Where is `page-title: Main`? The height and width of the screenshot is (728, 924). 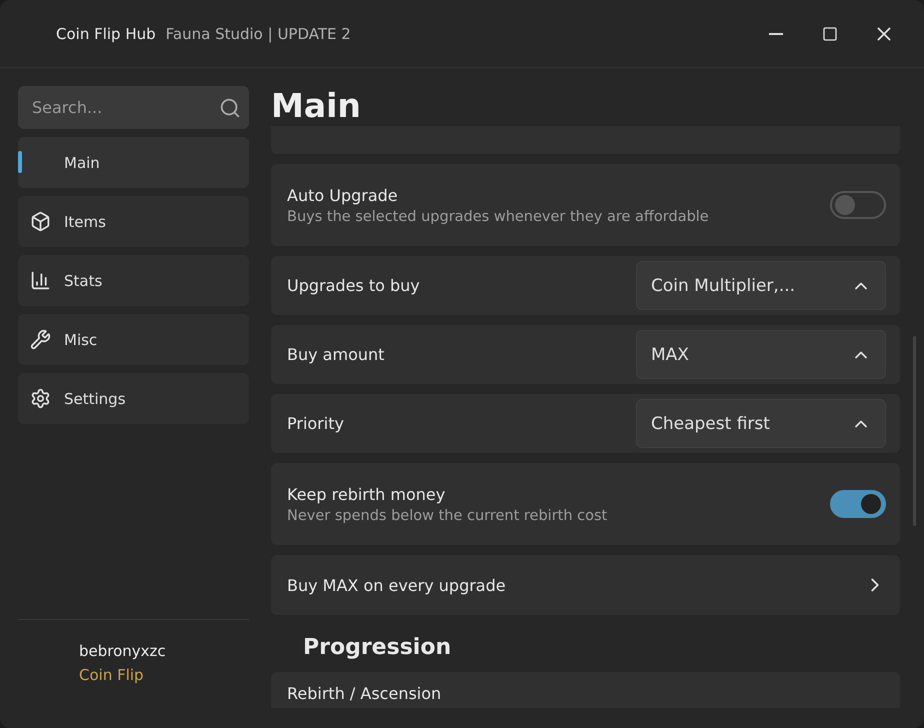 page-title: Main is located at coordinates (316, 106).